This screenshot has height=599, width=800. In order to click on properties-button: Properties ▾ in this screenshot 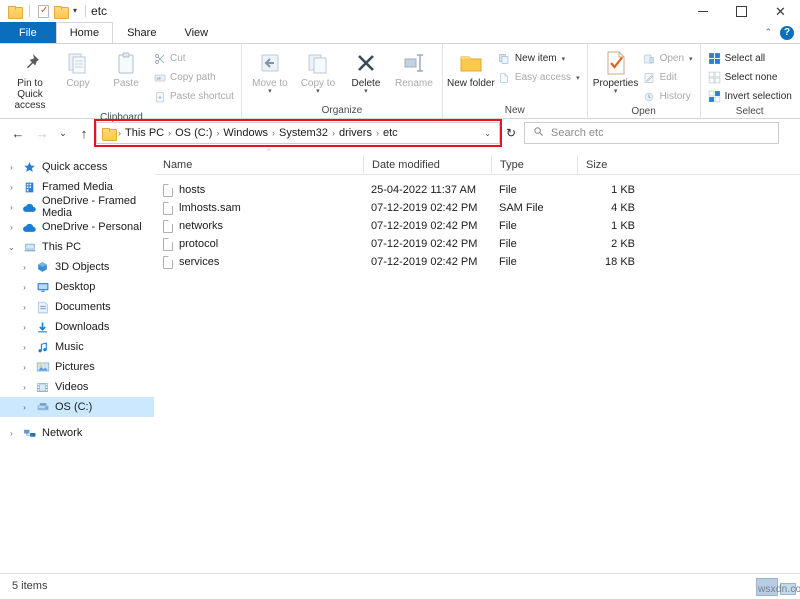, I will do `click(616, 71)`.